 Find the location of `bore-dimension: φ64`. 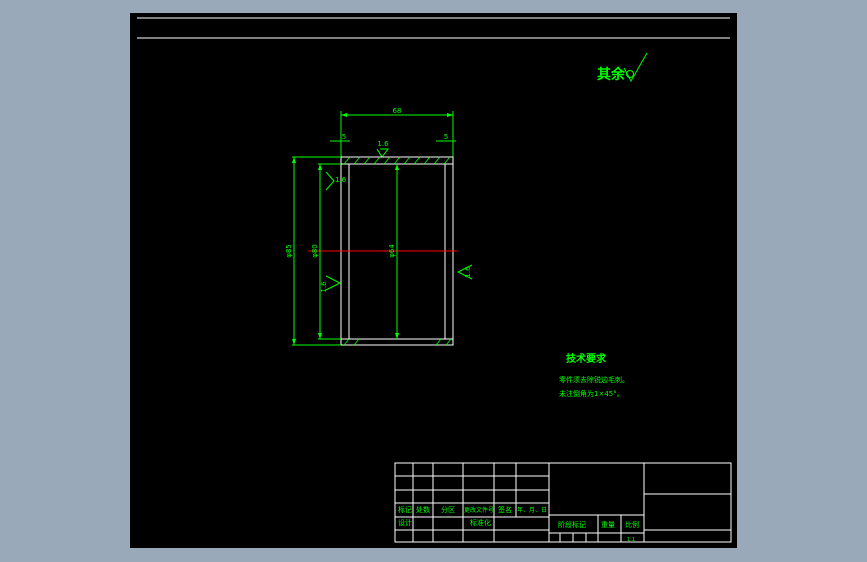

bore-dimension: φ64 is located at coordinates (393, 251).